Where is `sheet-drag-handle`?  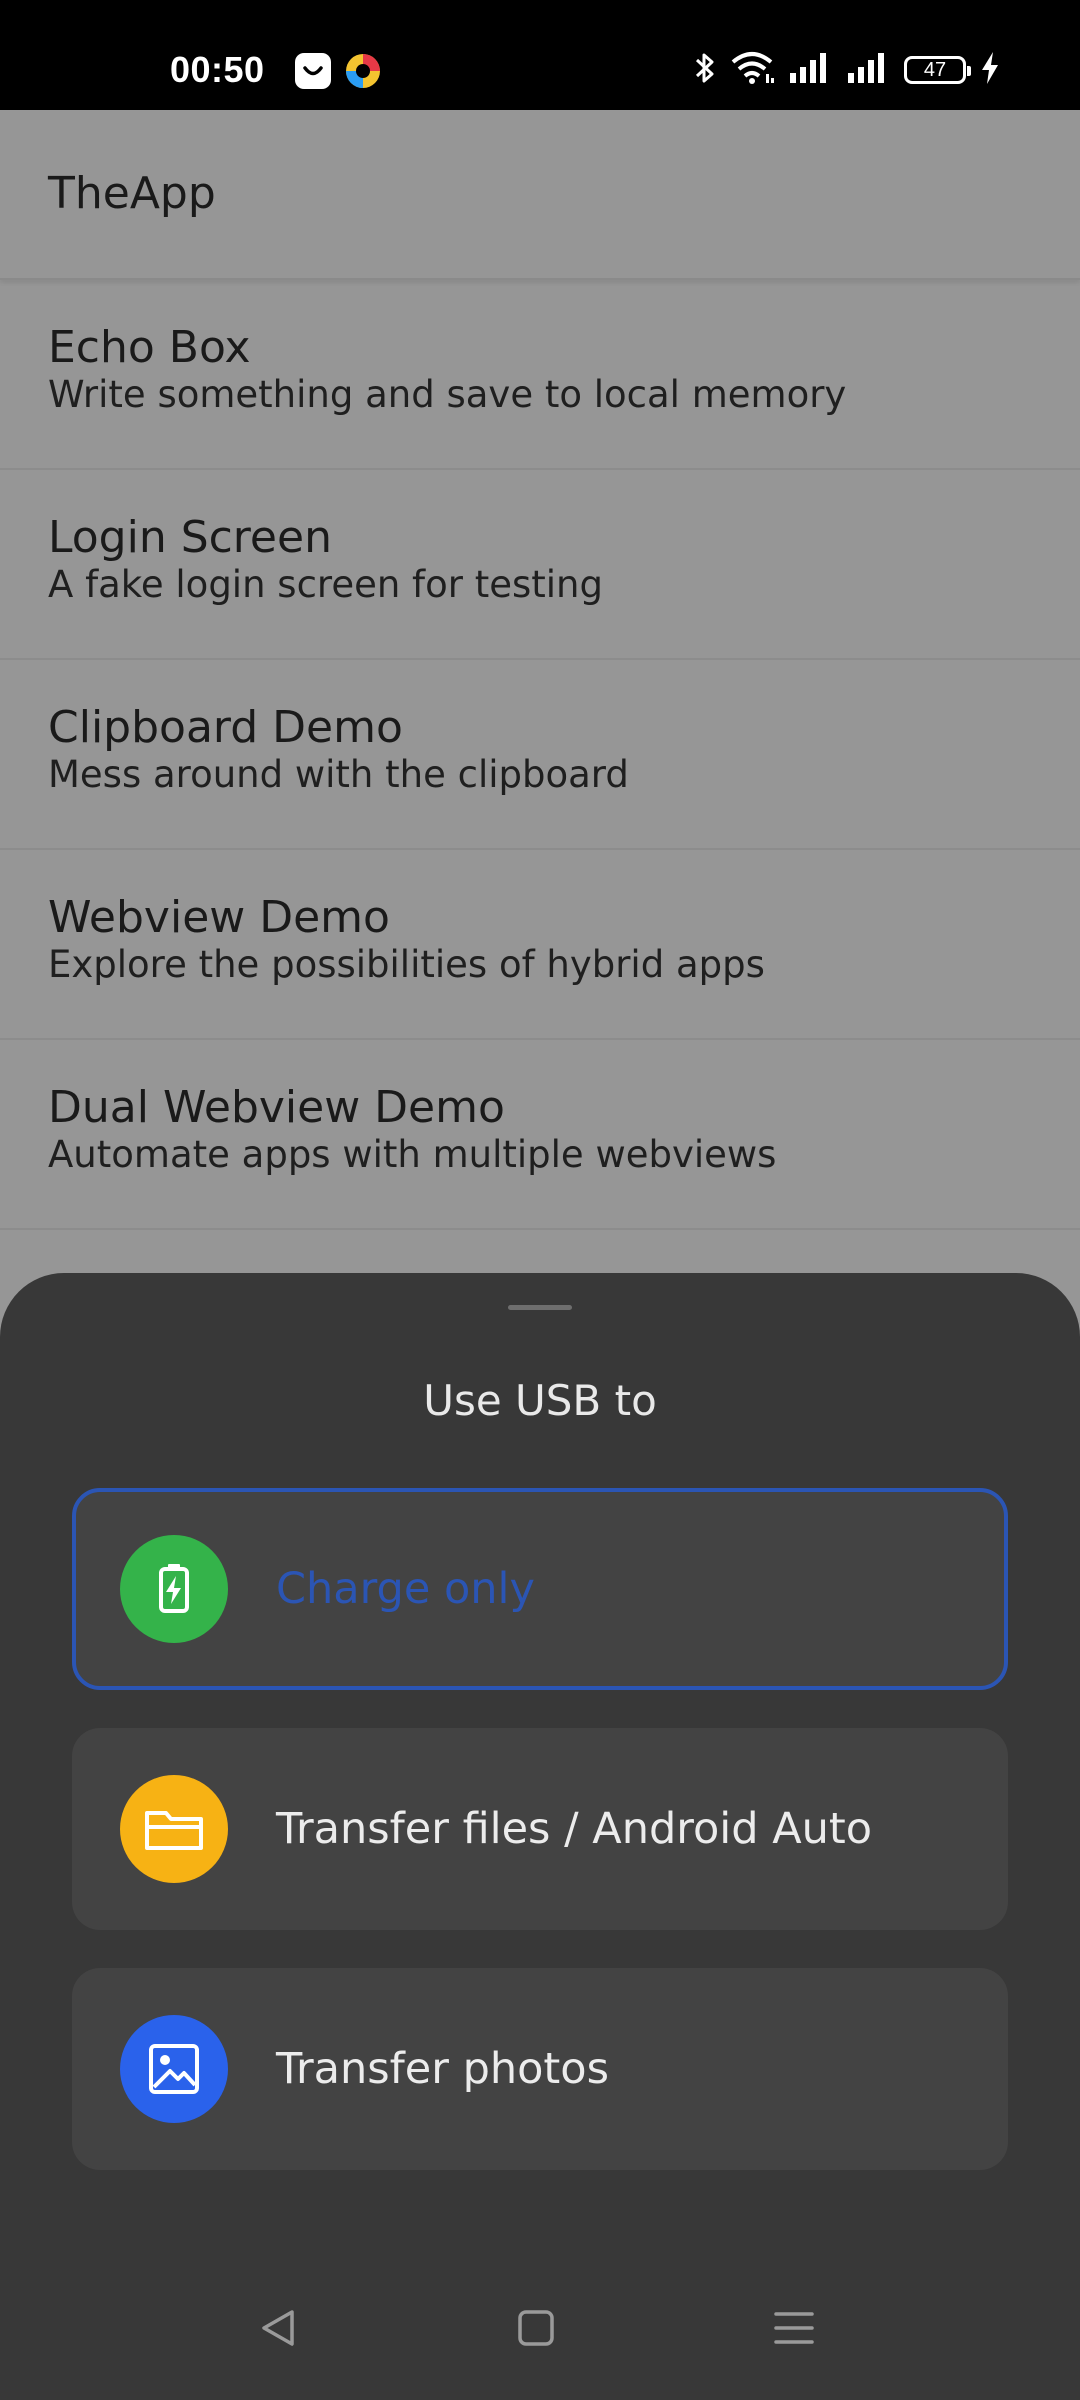 sheet-drag-handle is located at coordinates (540, 1307).